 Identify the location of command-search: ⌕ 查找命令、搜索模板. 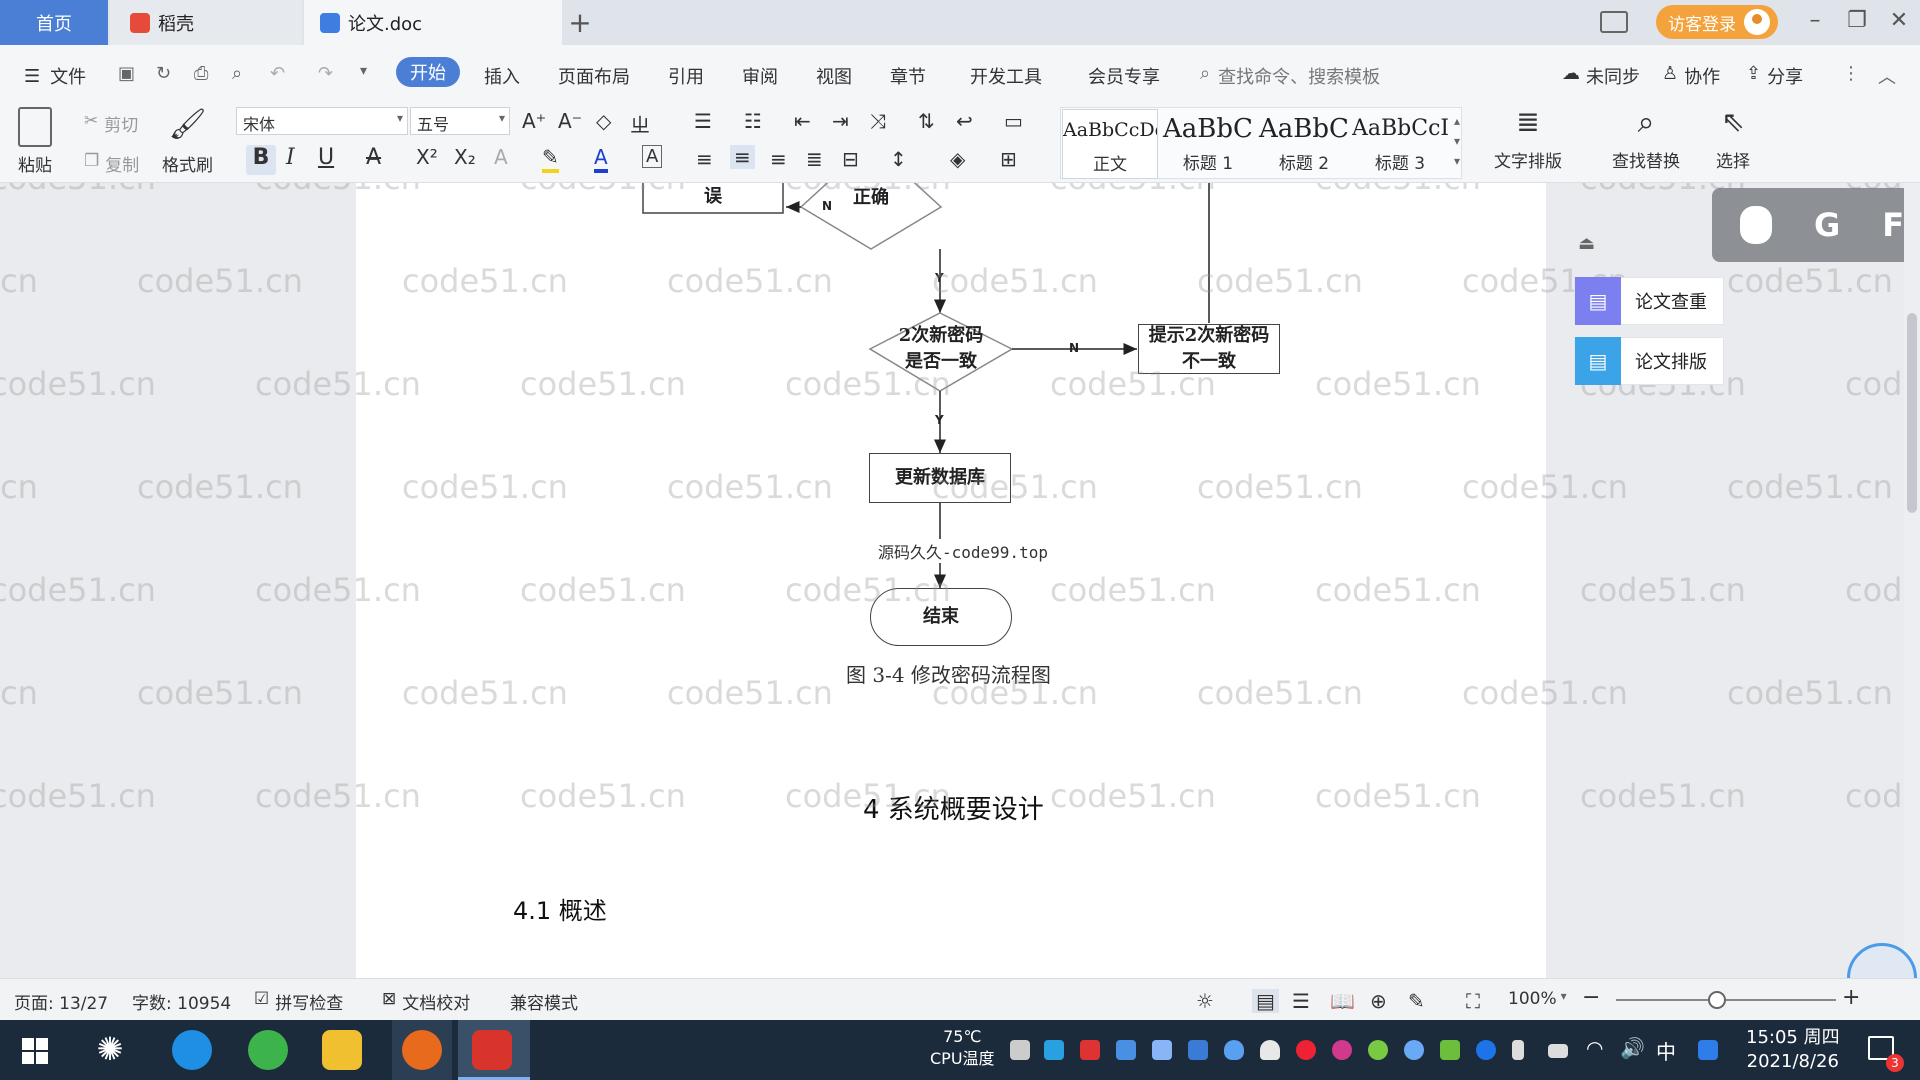
(1290, 76).